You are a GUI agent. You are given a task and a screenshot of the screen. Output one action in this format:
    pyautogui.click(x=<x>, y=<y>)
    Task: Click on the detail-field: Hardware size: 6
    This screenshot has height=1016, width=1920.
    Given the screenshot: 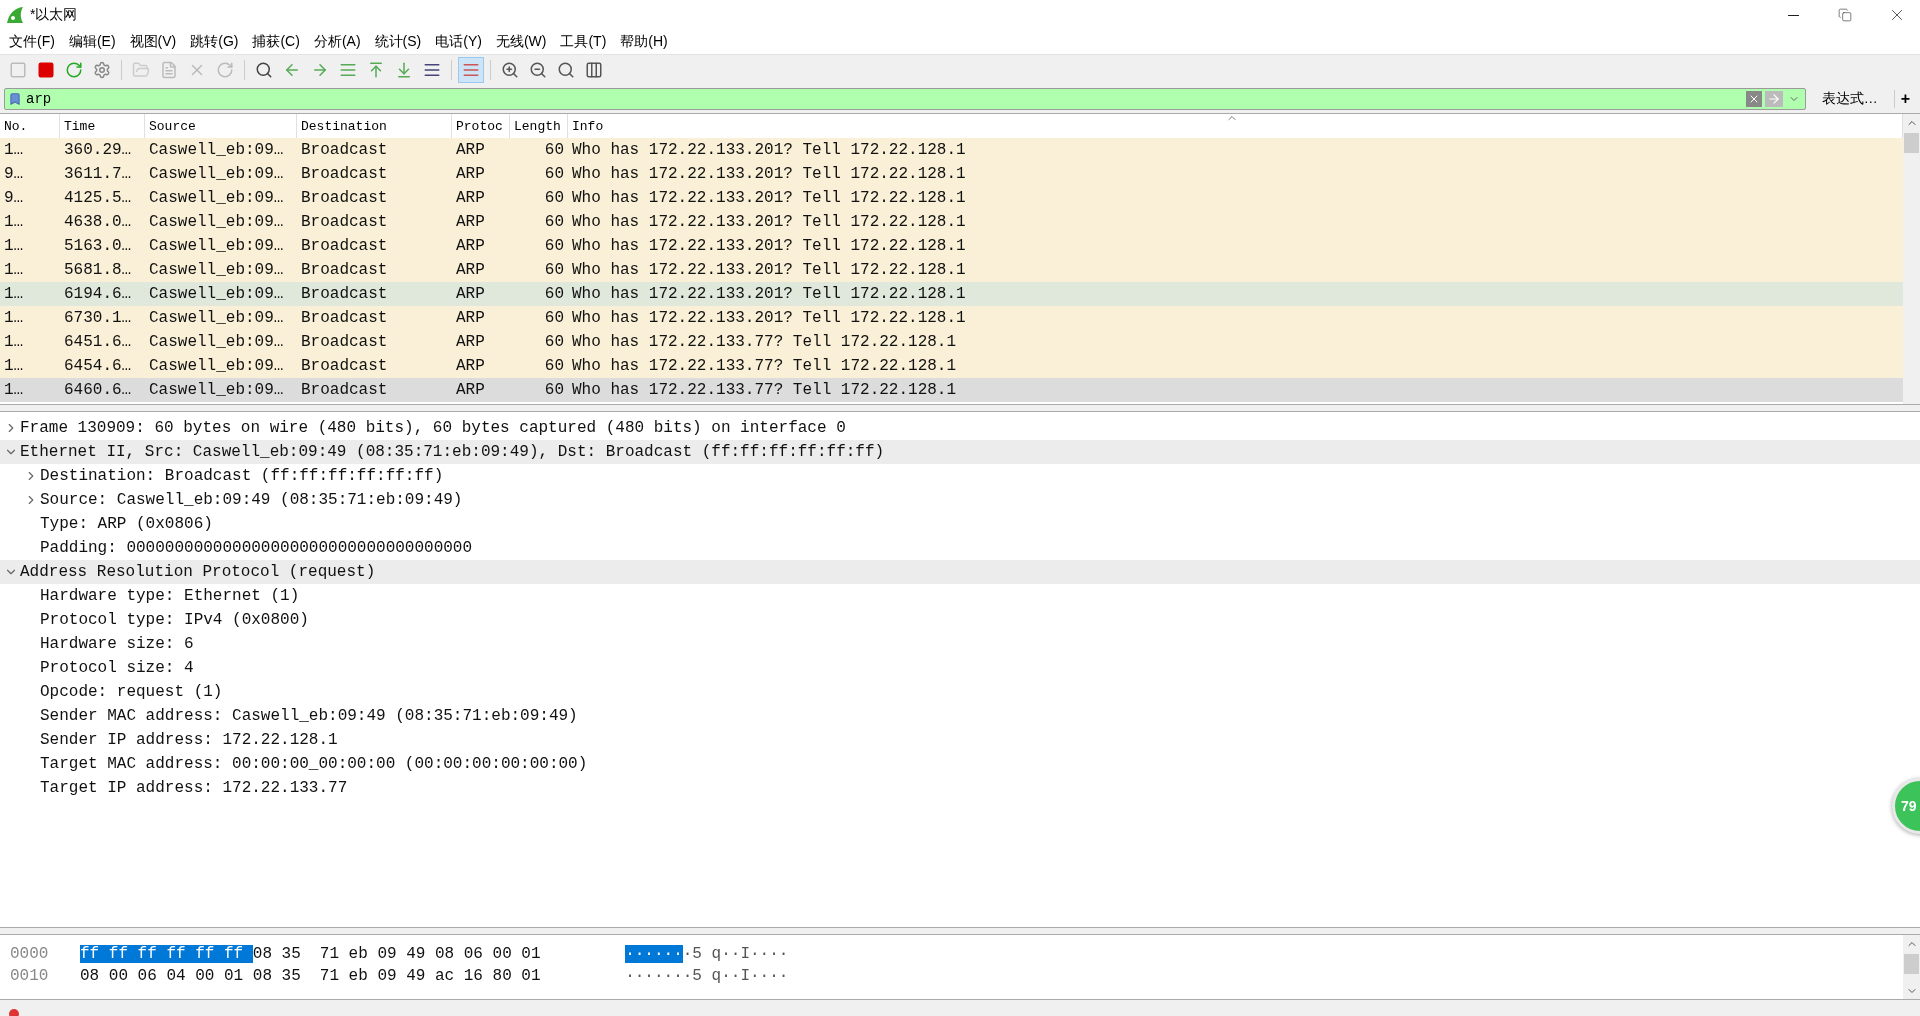 What is the action you would take?
    pyautogui.click(x=117, y=644)
    